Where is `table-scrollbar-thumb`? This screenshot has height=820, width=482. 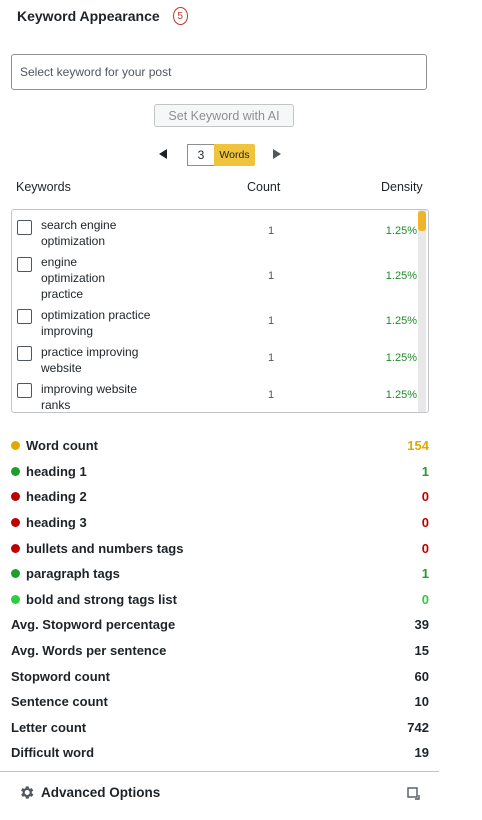
table-scrollbar-thumb is located at coordinates (422, 221).